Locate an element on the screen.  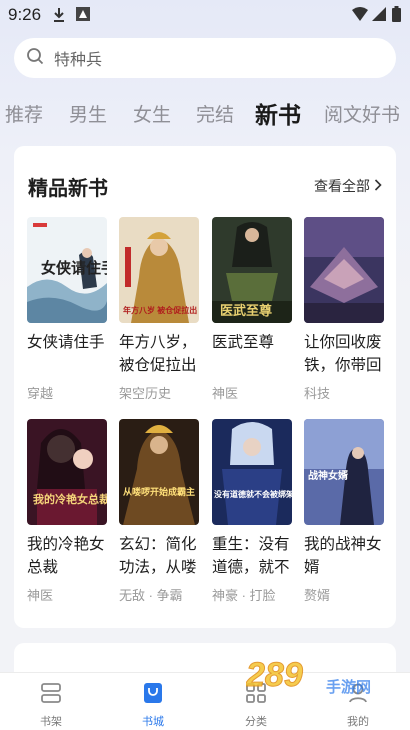
book-title: 我的冷艳女总裁 is located at coordinates (69, 556).